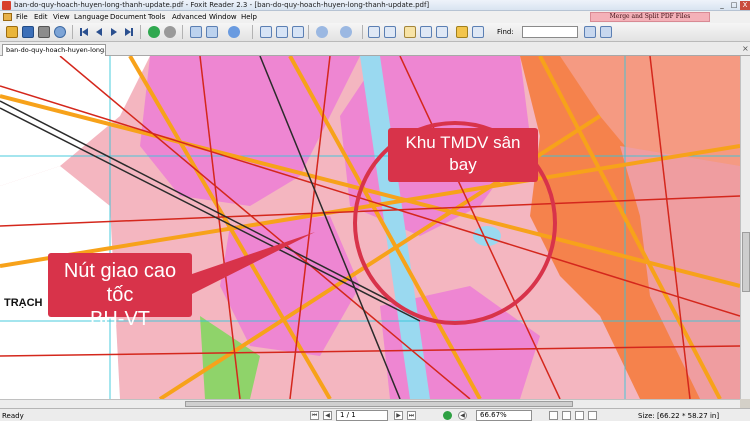 The width and height of the screenshot is (750, 421). I want to click on hand-tool-icon, so click(410, 32).